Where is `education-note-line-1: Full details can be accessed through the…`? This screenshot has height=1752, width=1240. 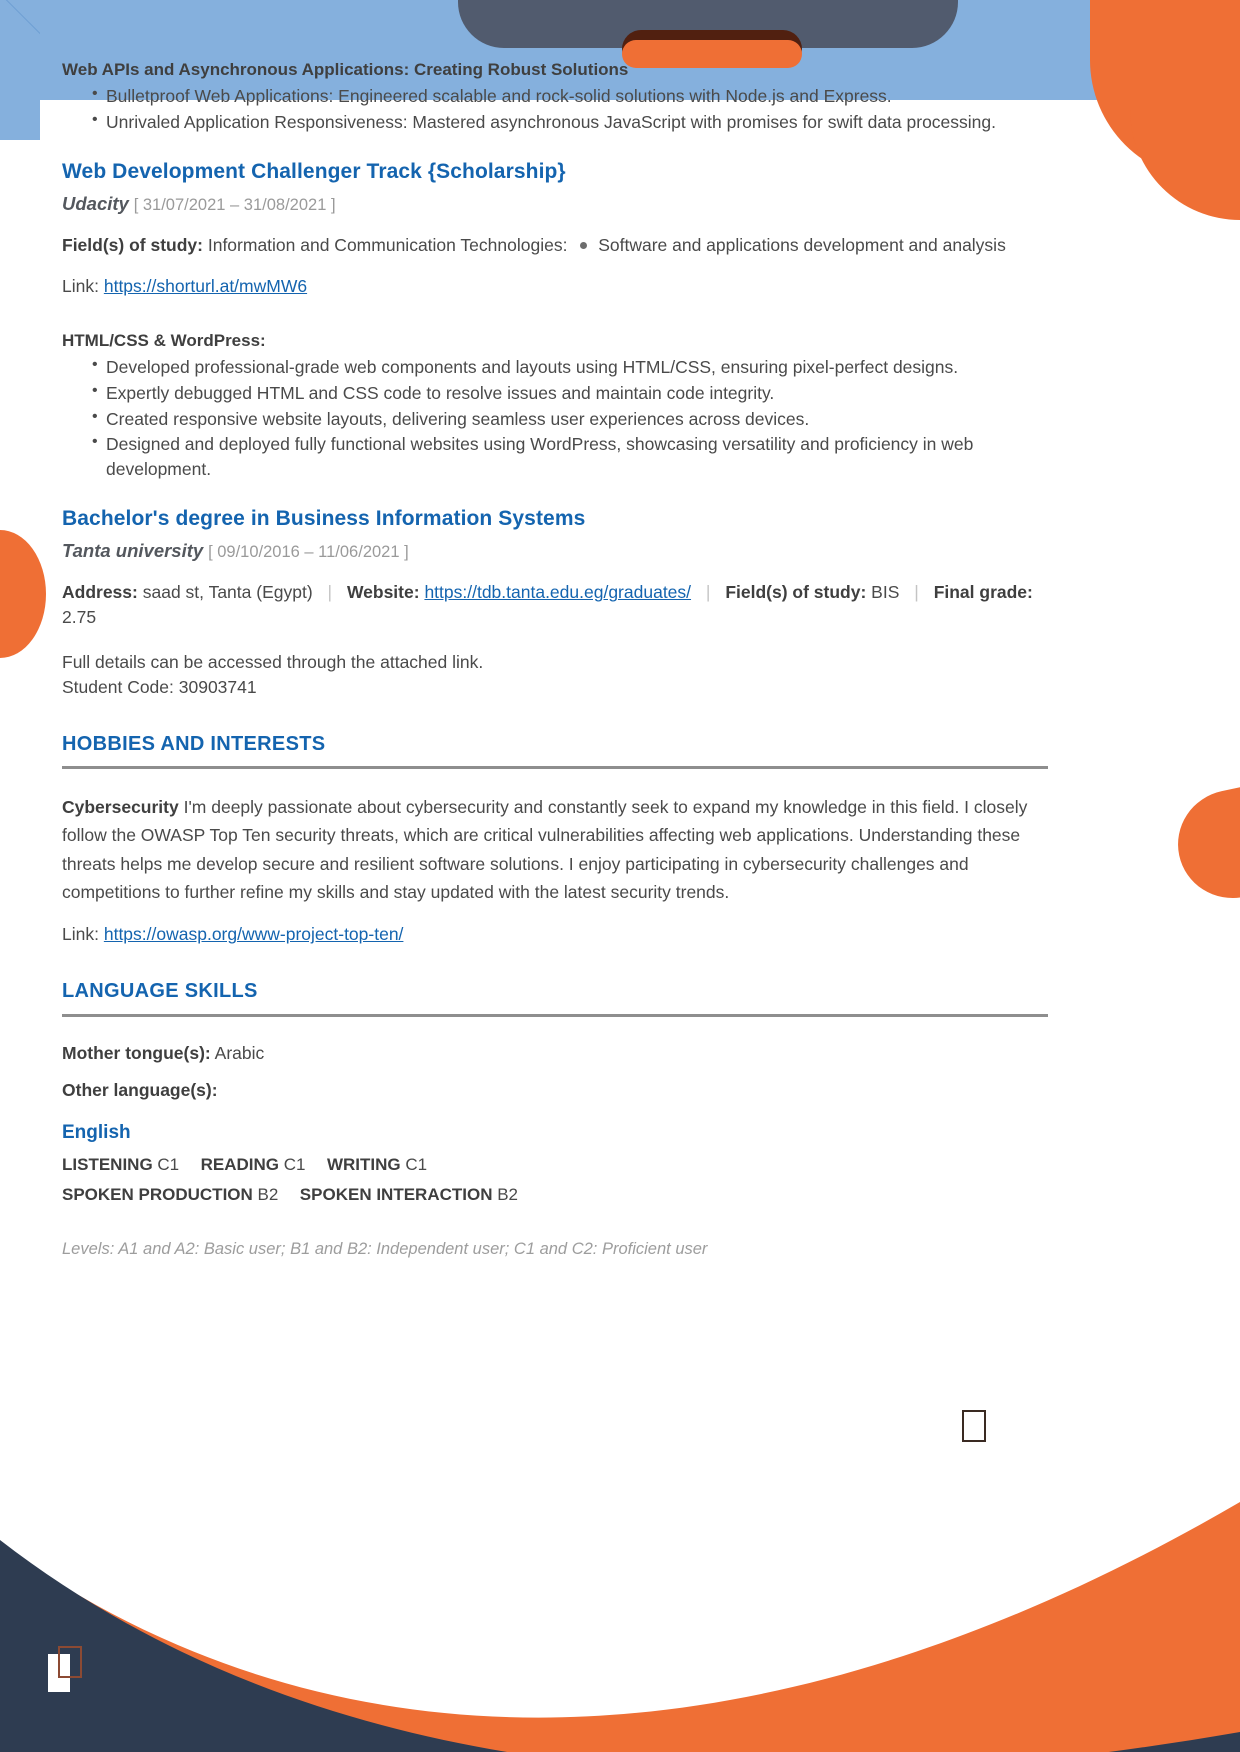
education-note-line-1: Full details can be accessed through the… is located at coordinates (273, 662).